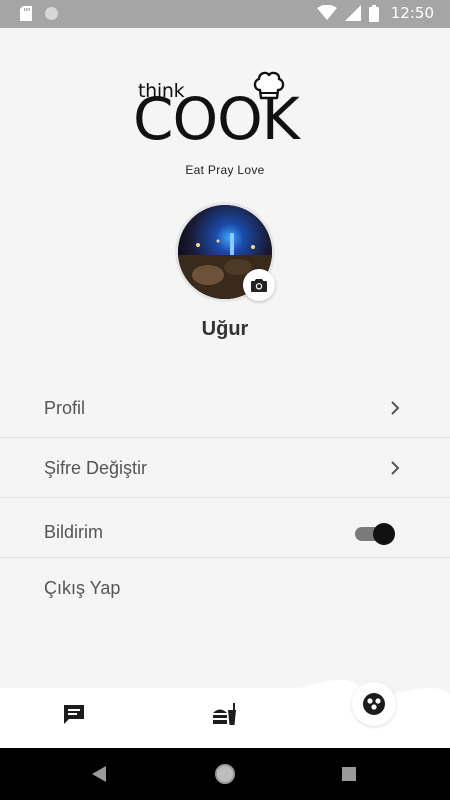 The height and width of the screenshot is (800, 450). I want to click on battery-icon, so click(373, 13).